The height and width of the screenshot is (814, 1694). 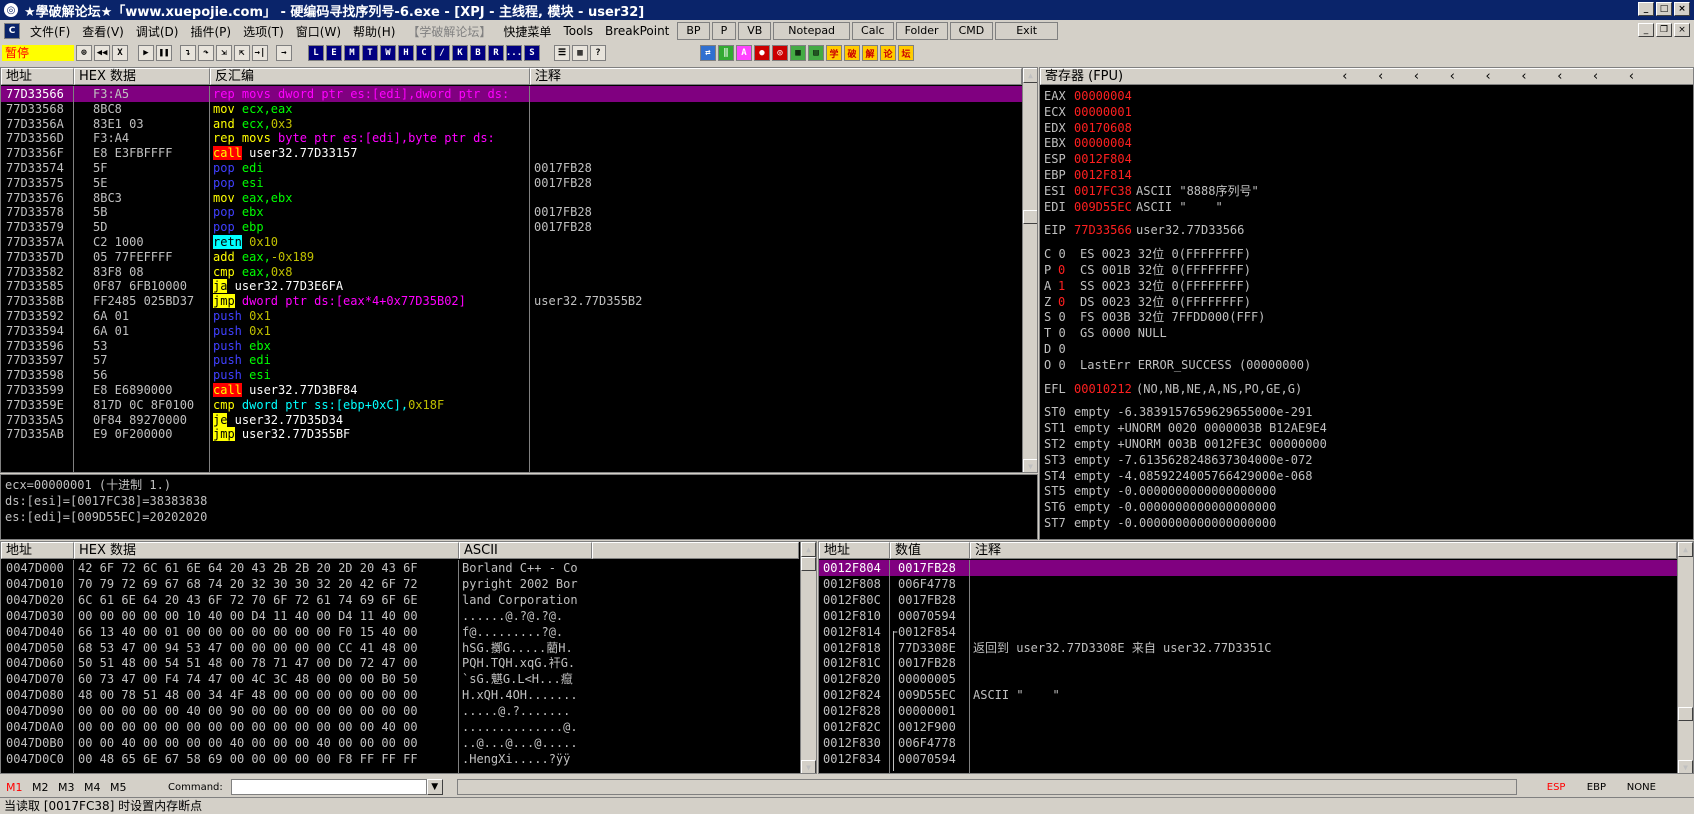 I want to click on plugin-table-icon: ▤, so click(x=816, y=53).